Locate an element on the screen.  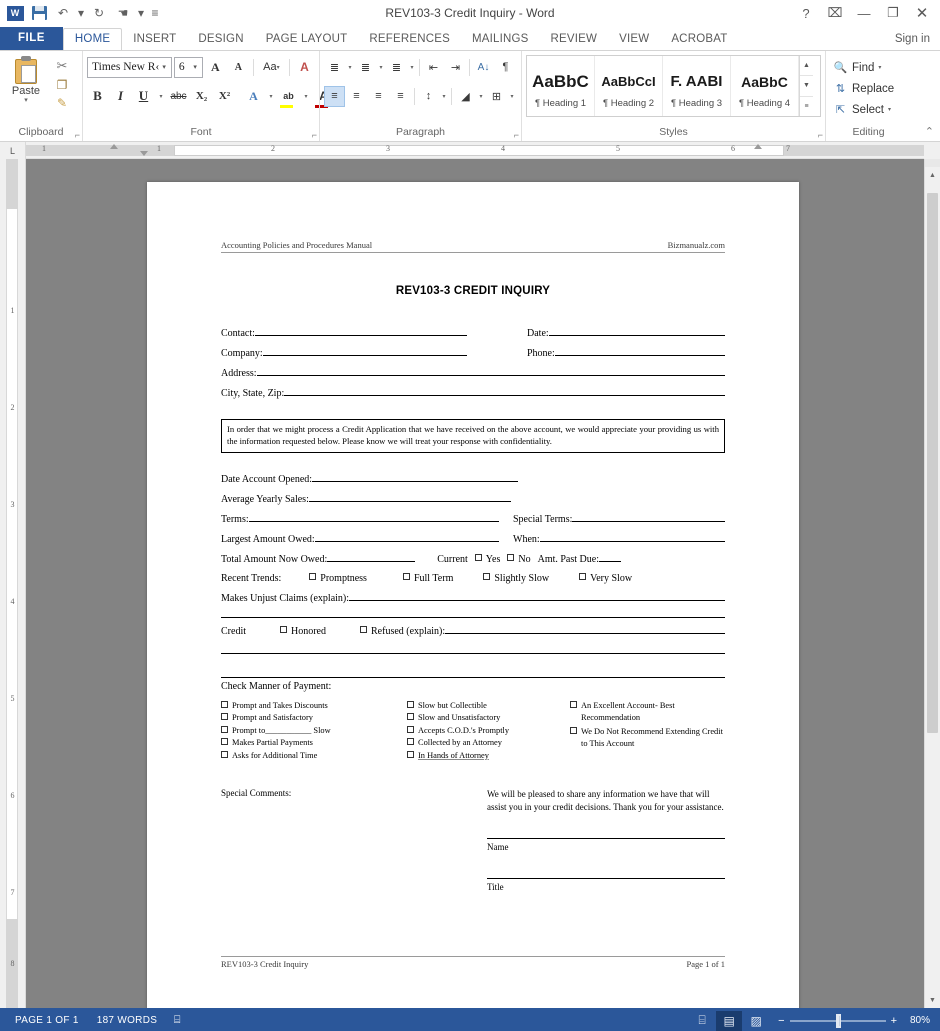
font-name-combo: Times New R‹ ▾ is located at coordinates (129, 67).